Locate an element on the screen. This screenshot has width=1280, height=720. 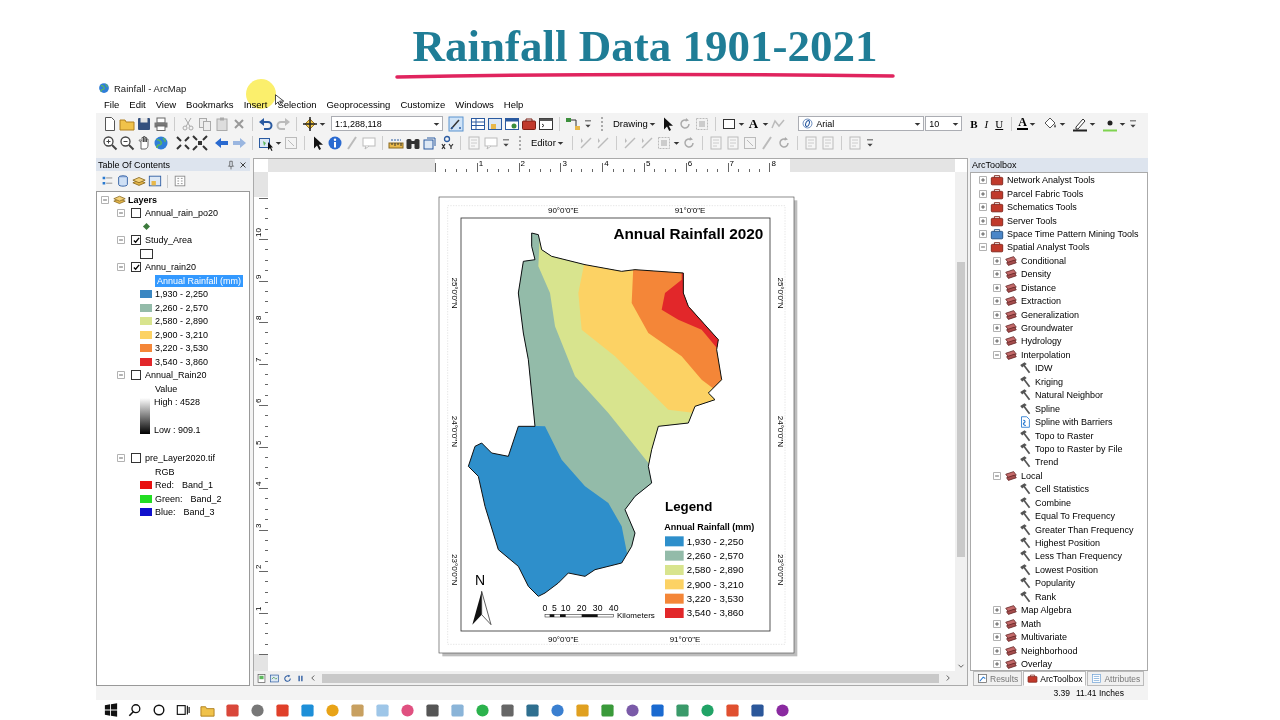
text-tool-button: A is located at coordinates (753, 123).